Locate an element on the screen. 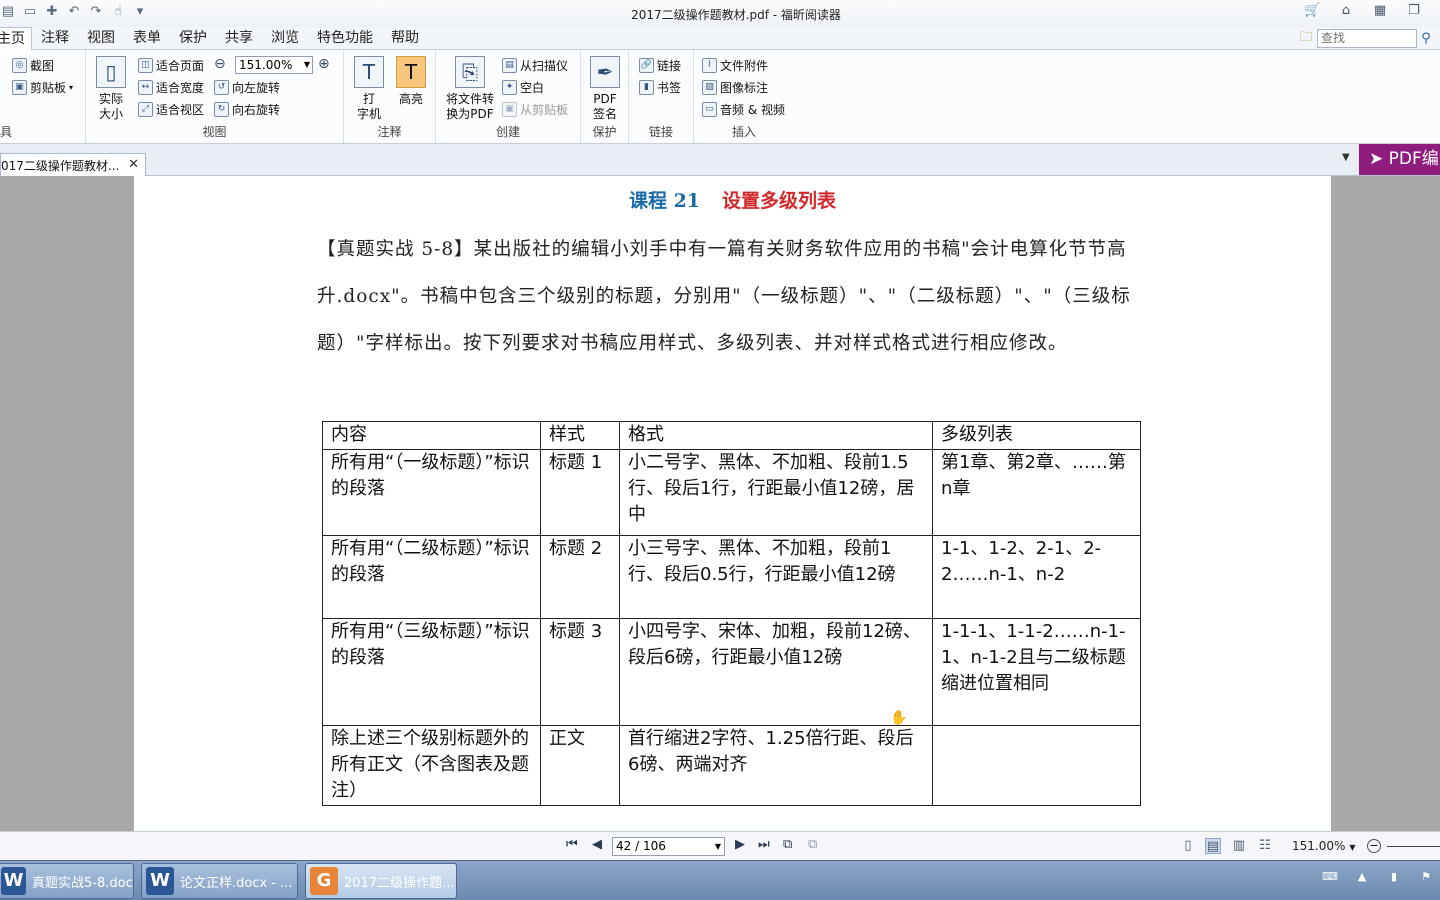  actual-size-button: ▯ 实际 大小 is located at coordinates (111, 89).